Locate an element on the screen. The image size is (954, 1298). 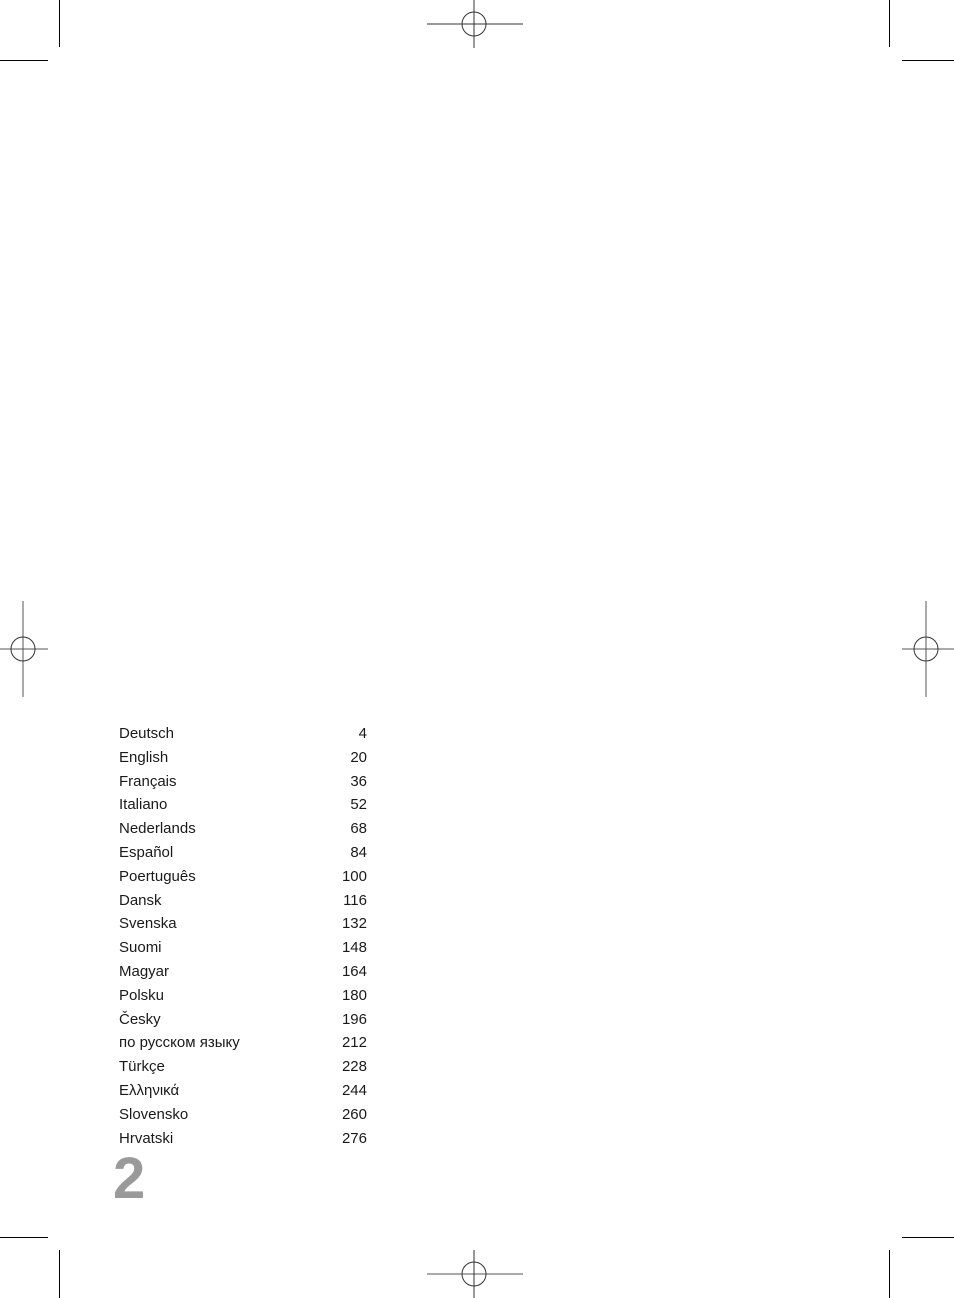
toc-language: Magyar is located at coordinates (144, 971).